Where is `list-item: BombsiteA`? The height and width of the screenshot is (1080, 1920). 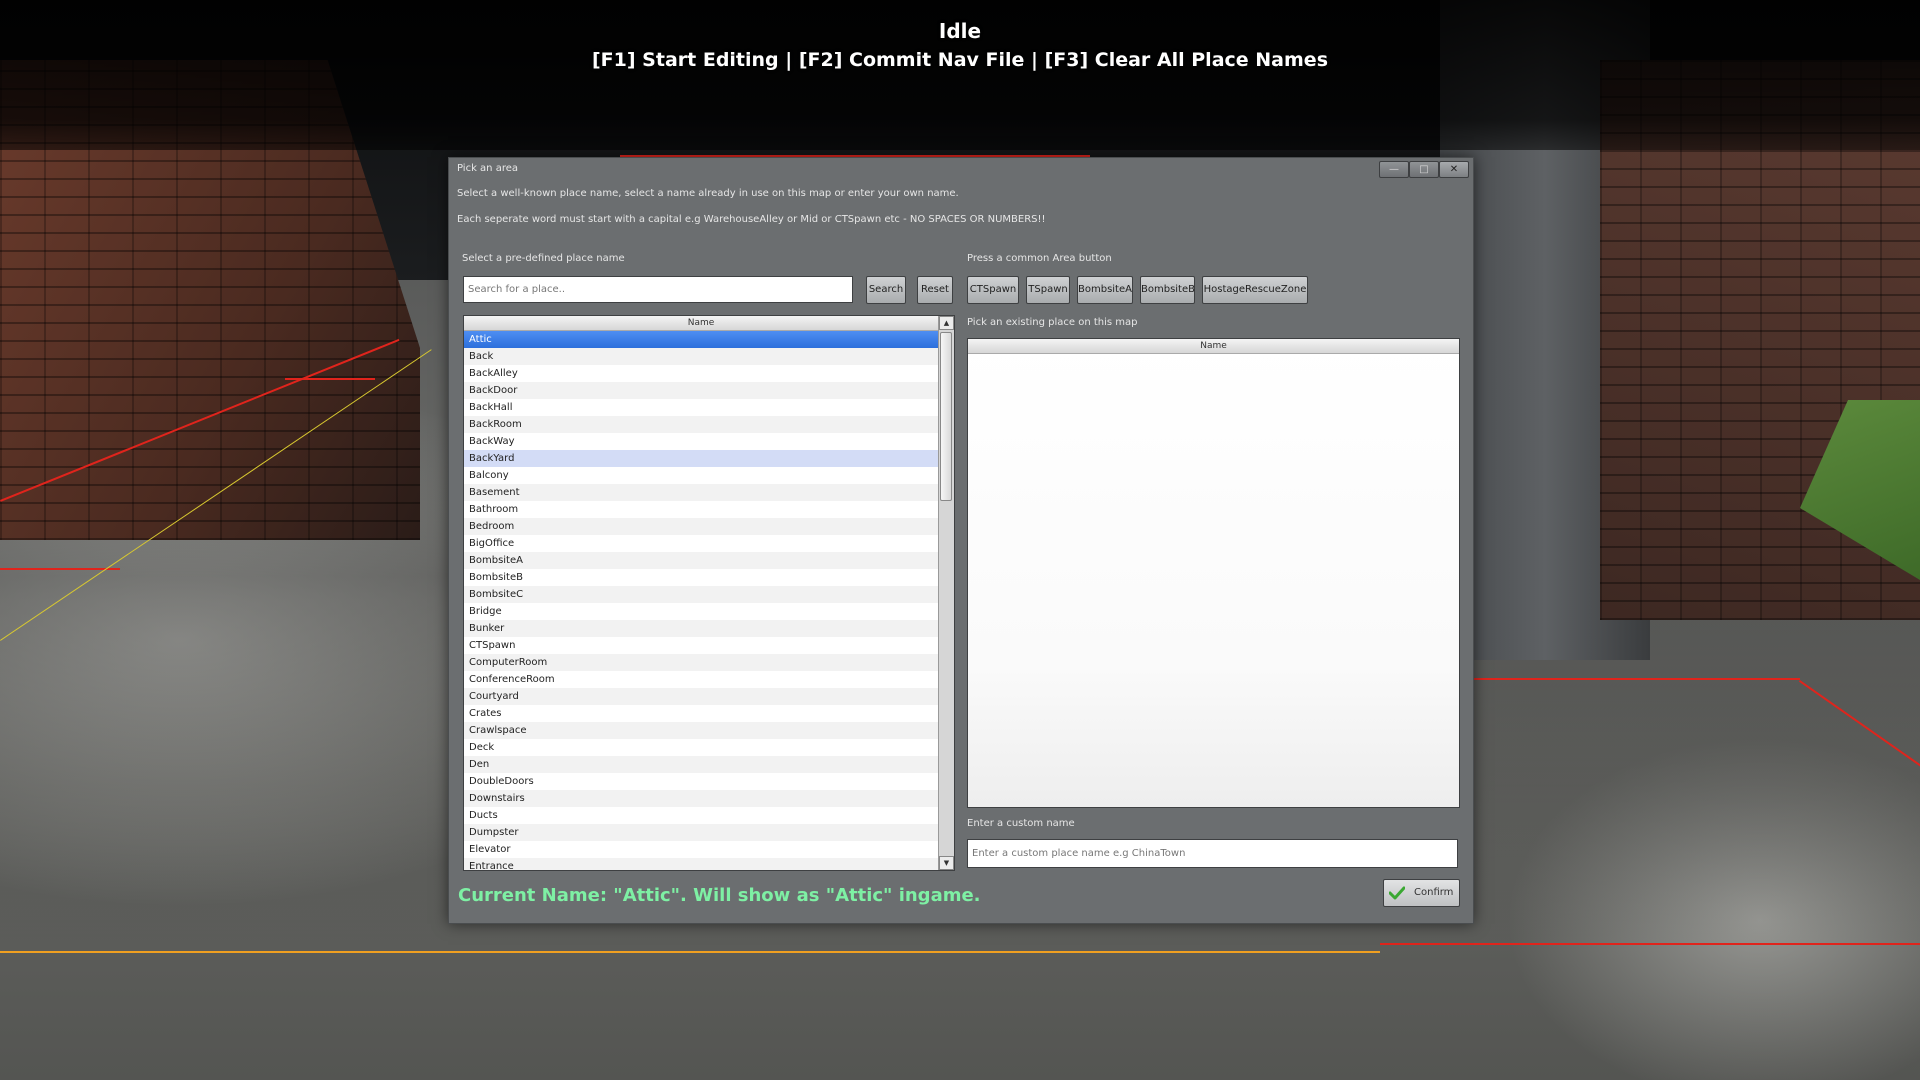 list-item: BombsiteA is located at coordinates (701, 560).